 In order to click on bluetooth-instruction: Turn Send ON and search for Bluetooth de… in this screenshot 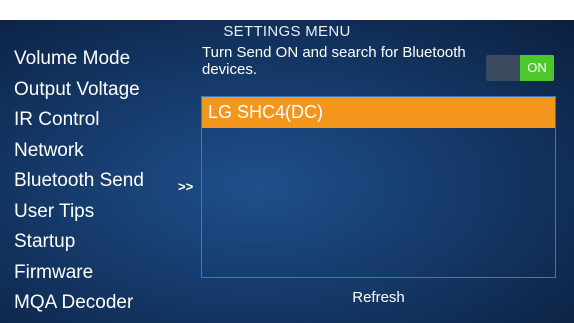, I will do `click(334, 61)`.